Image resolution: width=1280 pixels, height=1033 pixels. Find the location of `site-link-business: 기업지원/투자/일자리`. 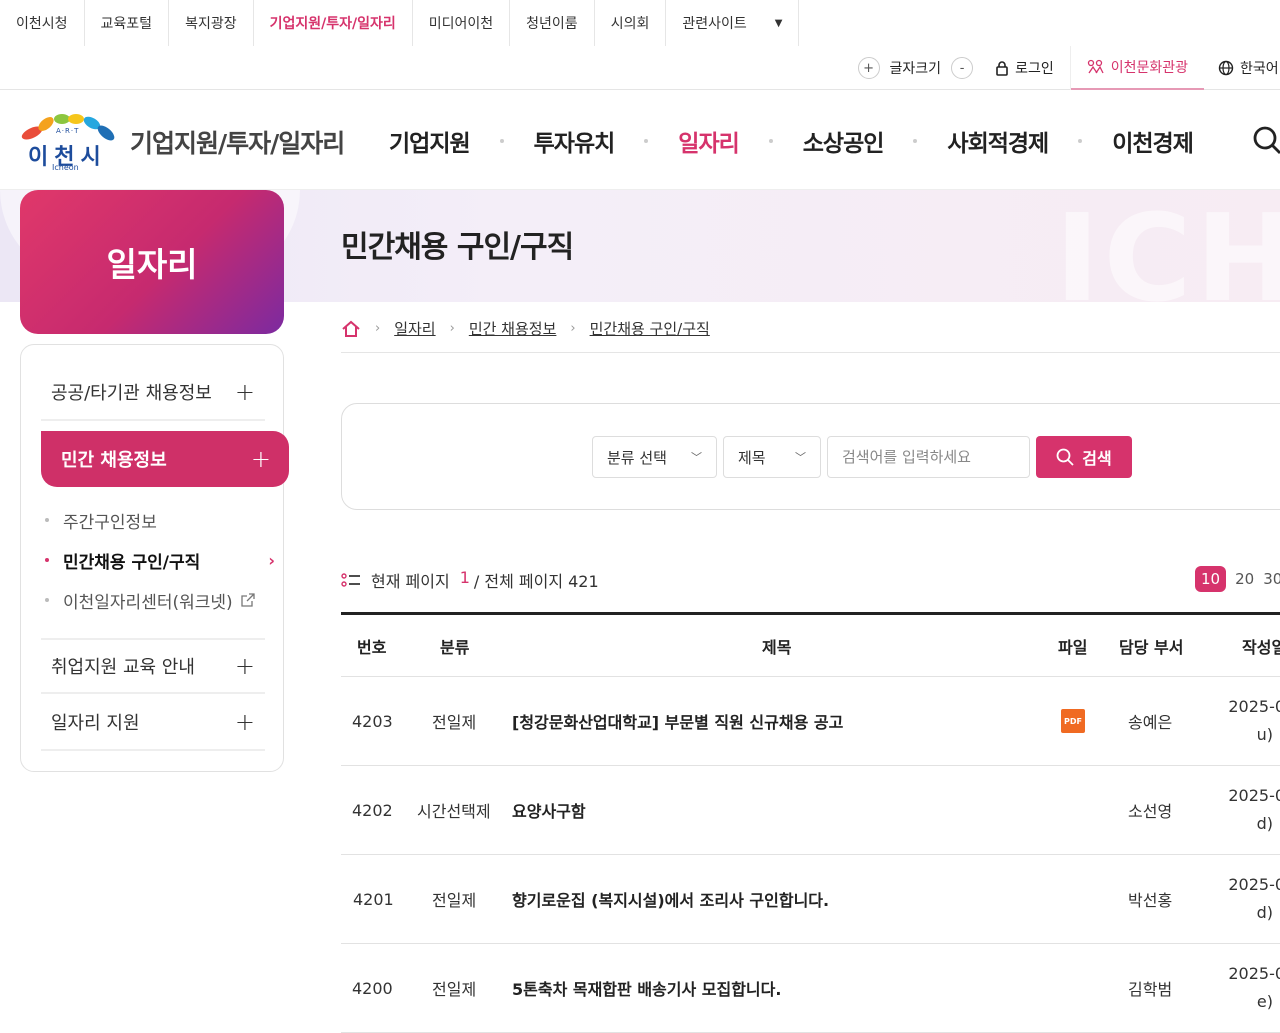

site-link-business: 기업지원/투자/일자리 is located at coordinates (333, 23).